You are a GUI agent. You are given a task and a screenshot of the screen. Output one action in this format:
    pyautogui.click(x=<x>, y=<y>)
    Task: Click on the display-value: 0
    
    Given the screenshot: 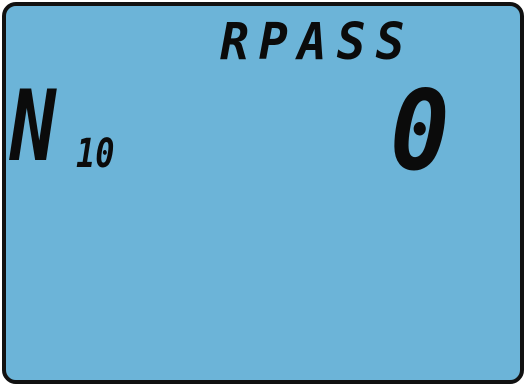 What is the action you would take?
    pyautogui.click(x=420, y=131)
    